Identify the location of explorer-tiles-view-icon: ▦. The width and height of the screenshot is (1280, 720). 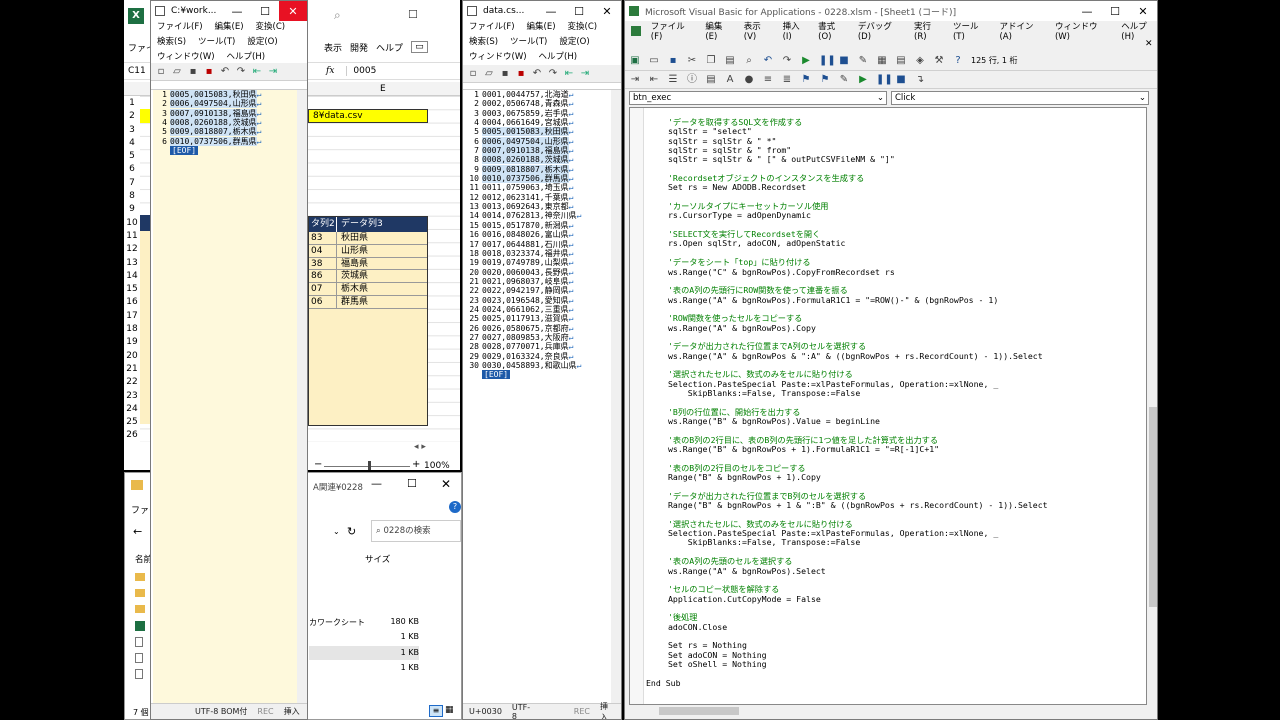
(449, 710).